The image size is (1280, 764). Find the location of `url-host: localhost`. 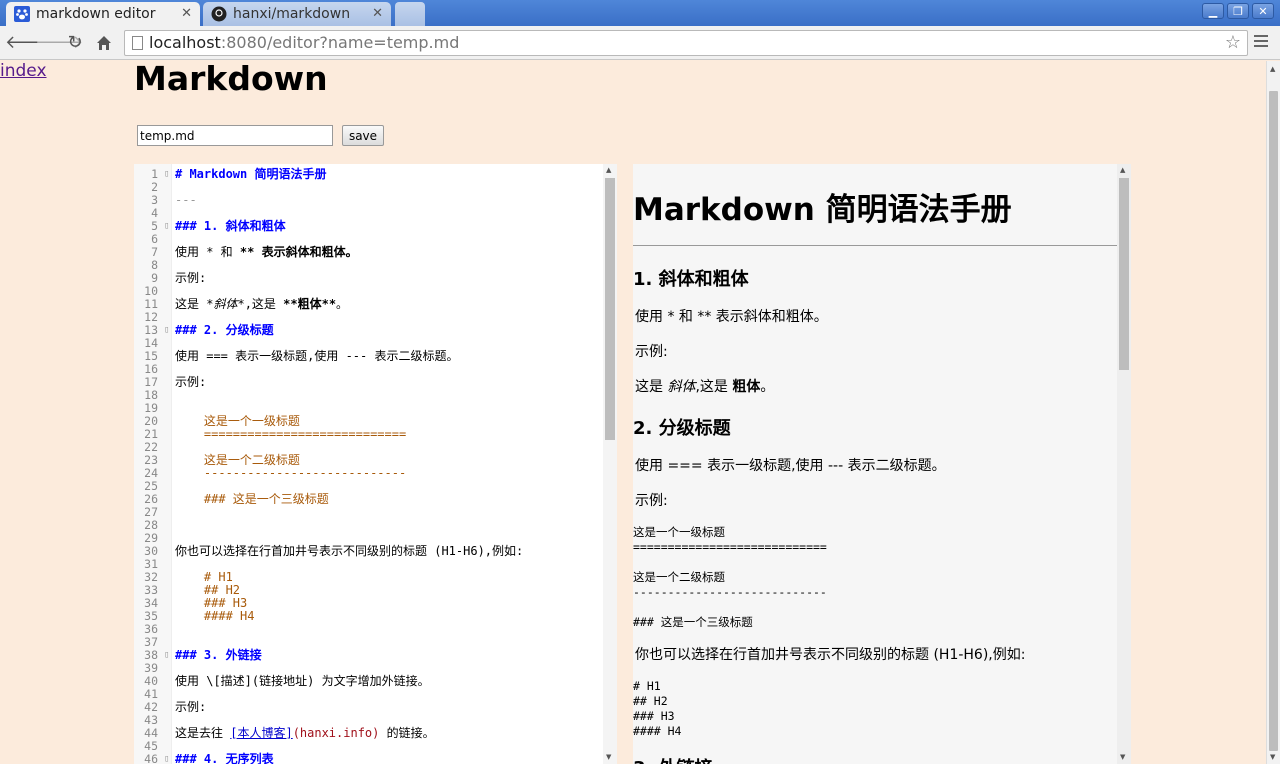

url-host: localhost is located at coordinates (185, 42).